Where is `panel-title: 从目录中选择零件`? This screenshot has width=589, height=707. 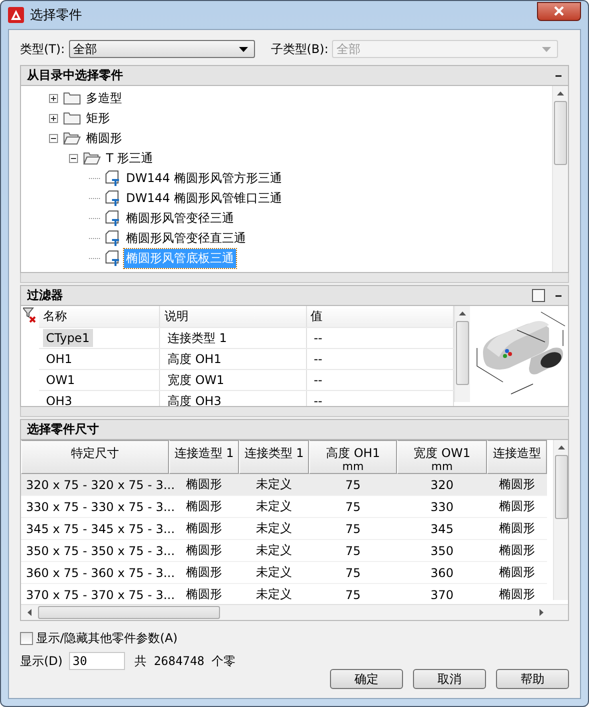
panel-title: 从目录中选择零件 is located at coordinates (75, 75).